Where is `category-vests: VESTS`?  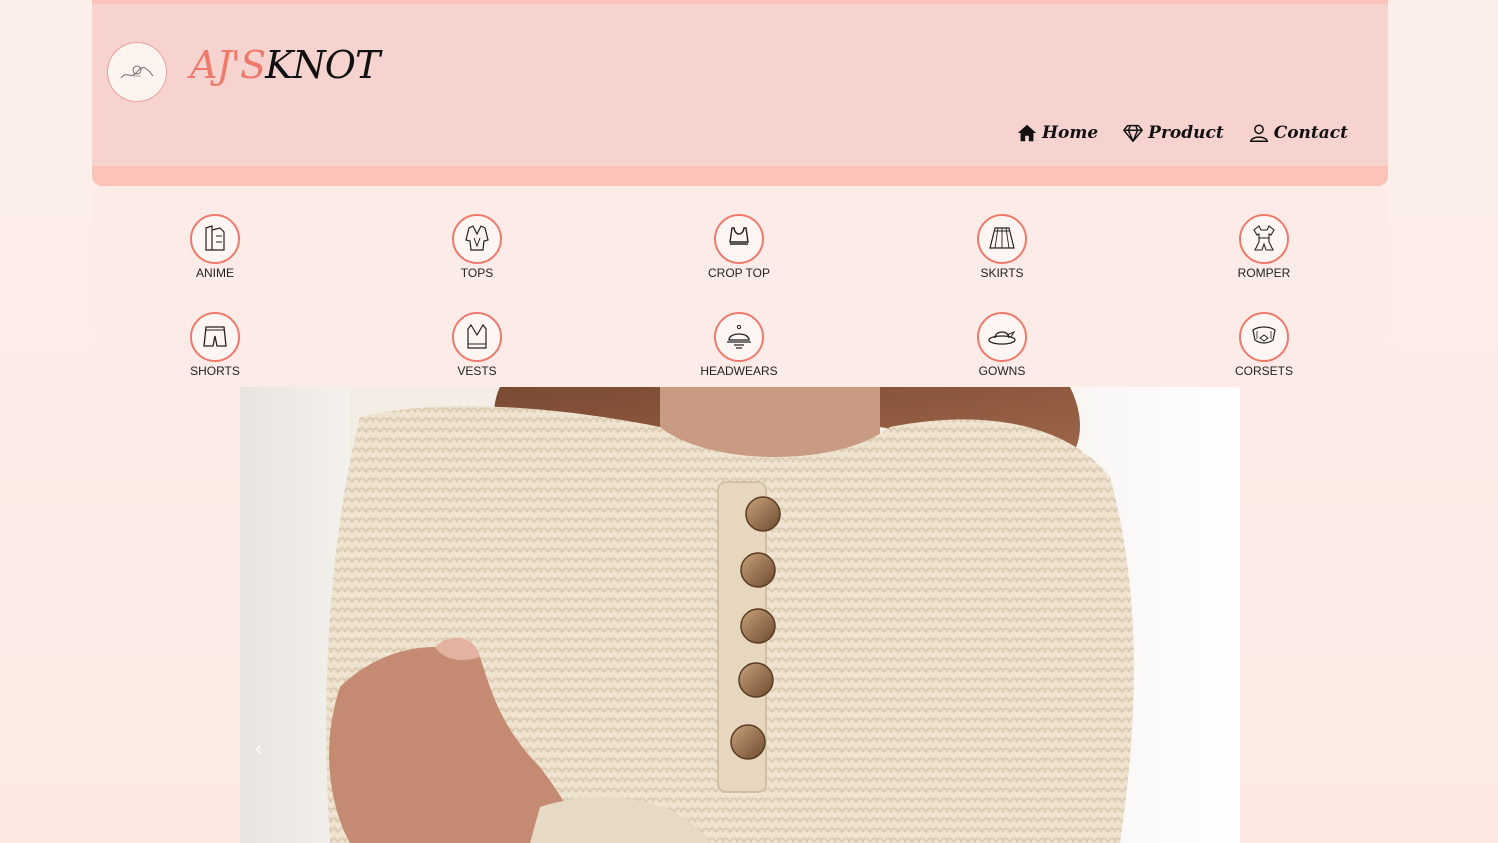 category-vests: VESTS is located at coordinates (477, 345).